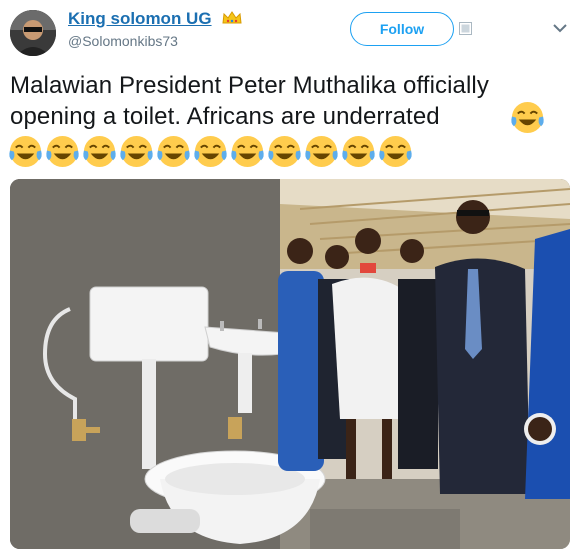  I want to click on user-handle: @Solomonkibs73, so click(123, 41).